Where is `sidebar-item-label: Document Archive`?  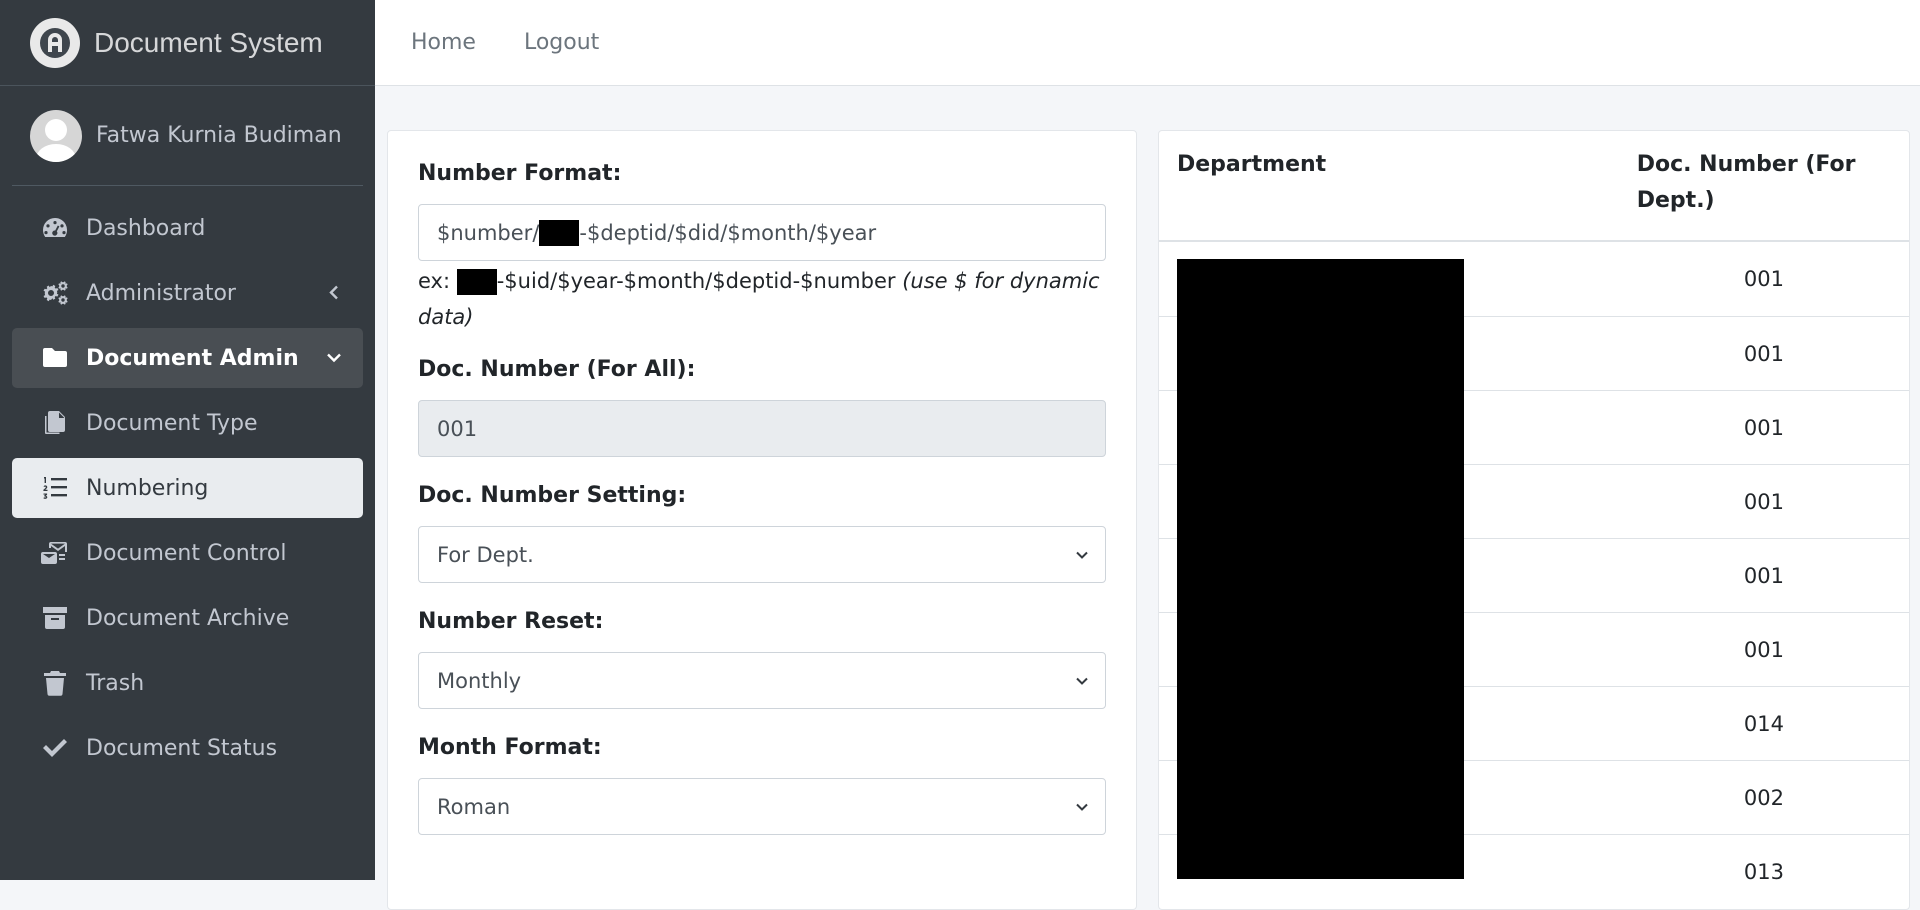 sidebar-item-label: Document Archive is located at coordinates (188, 618).